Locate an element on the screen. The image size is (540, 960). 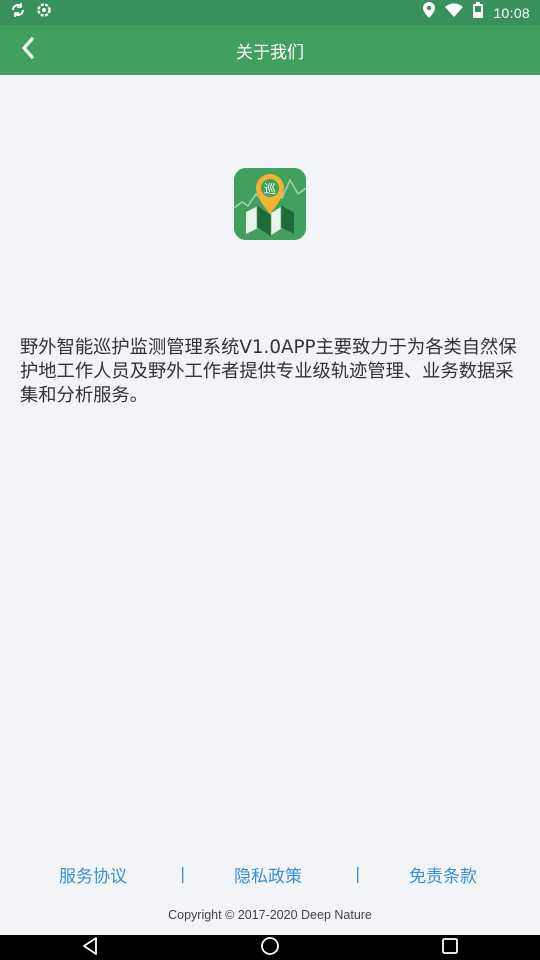
app-bar: 关于我们 is located at coordinates (270, 50).